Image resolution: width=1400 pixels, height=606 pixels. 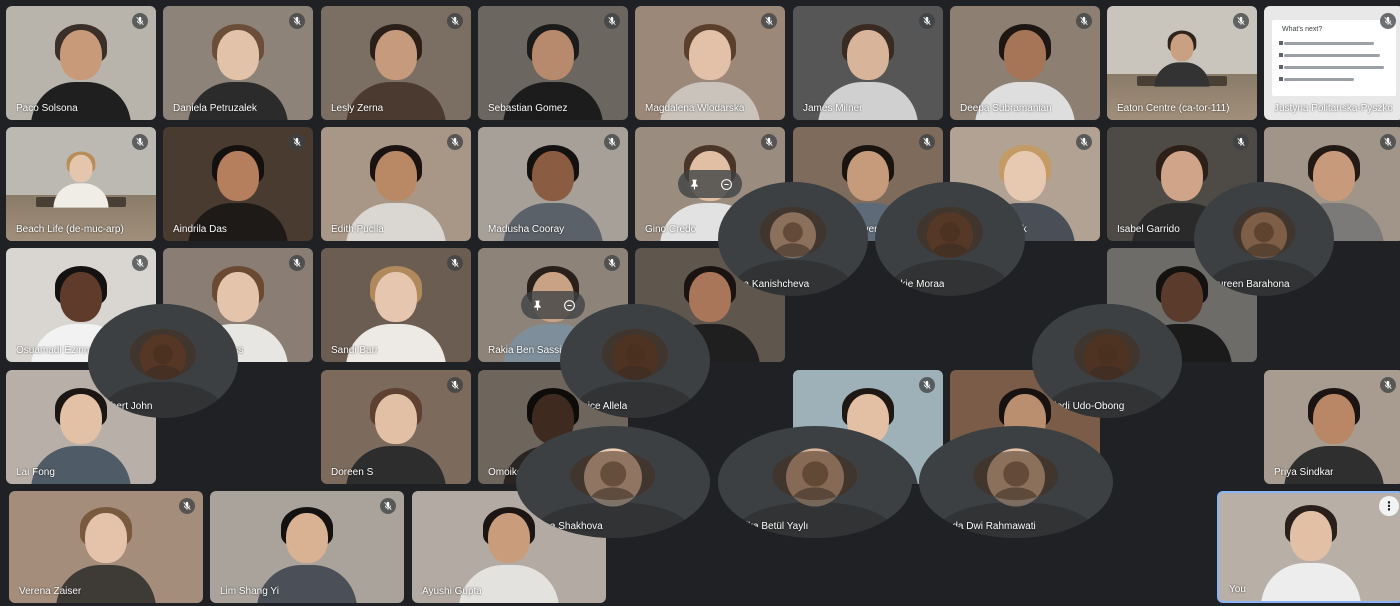 I want to click on participant-tile-sebastian-gomez: Sebastian Gomez, so click(x=553, y=63).